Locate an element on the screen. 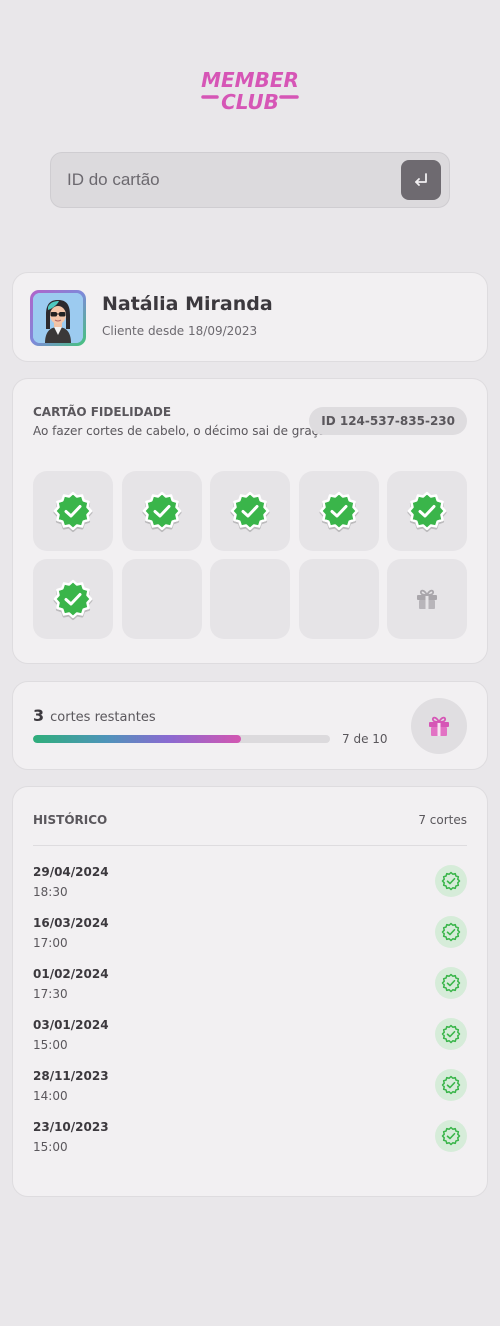 The width and height of the screenshot is (500, 1326). avatar-frame is located at coordinates (58, 318).